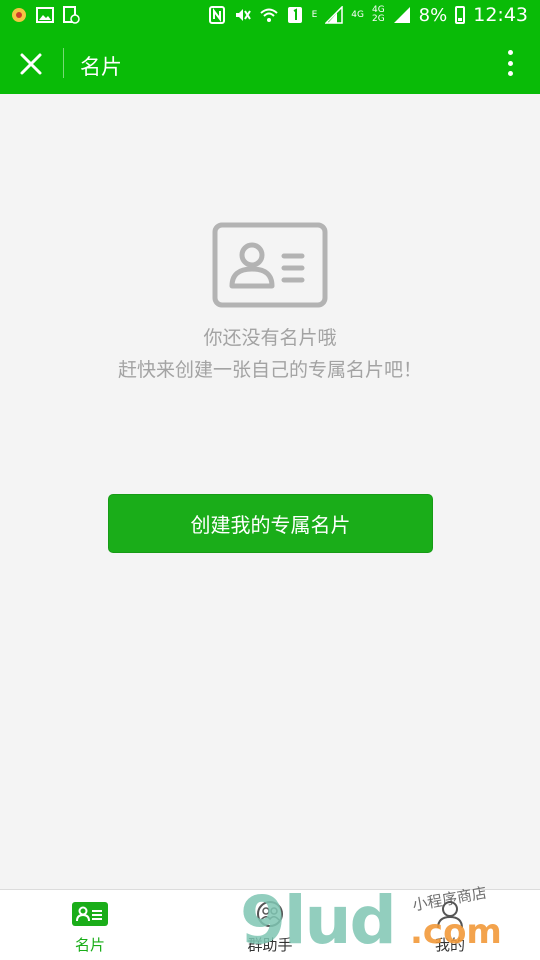  Describe the element at coordinates (314, 14) in the screenshot. I see `network-type-e: E` at that location.